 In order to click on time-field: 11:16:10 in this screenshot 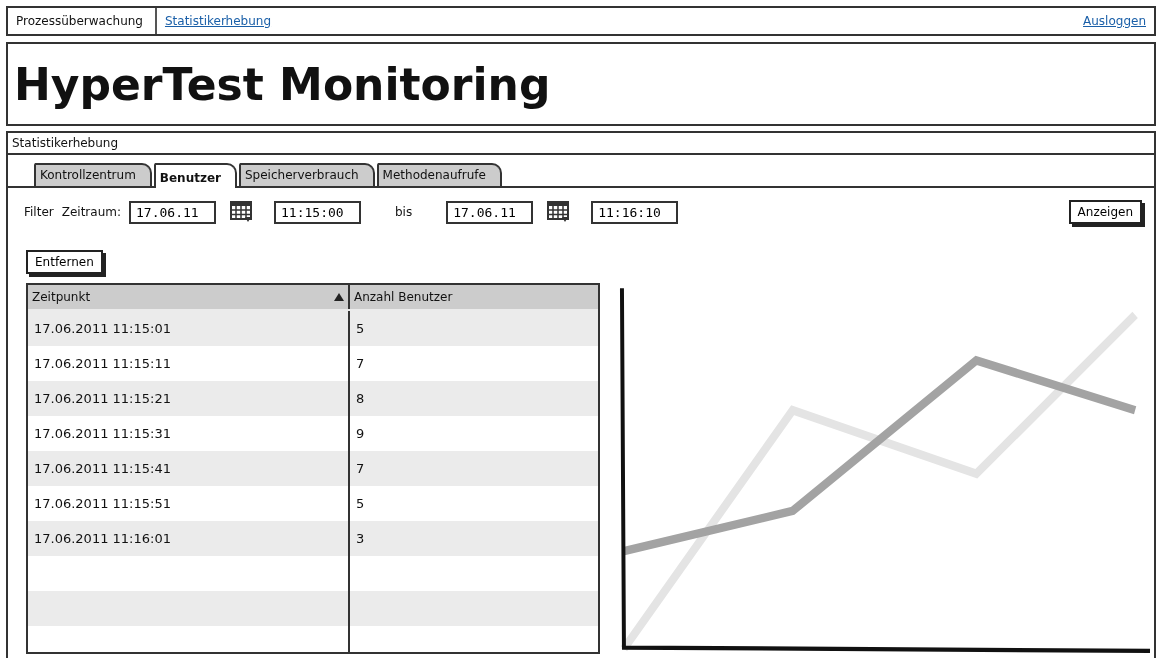, I will do `click(635, 212)`.